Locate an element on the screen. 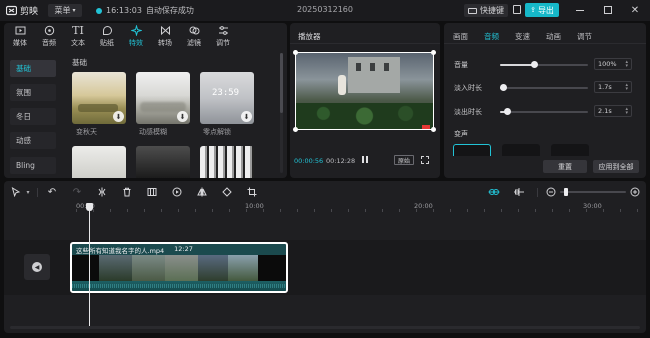 The height and width of the screenshot is (338, 650). snap-toggle is located at coordinates (494, 192).